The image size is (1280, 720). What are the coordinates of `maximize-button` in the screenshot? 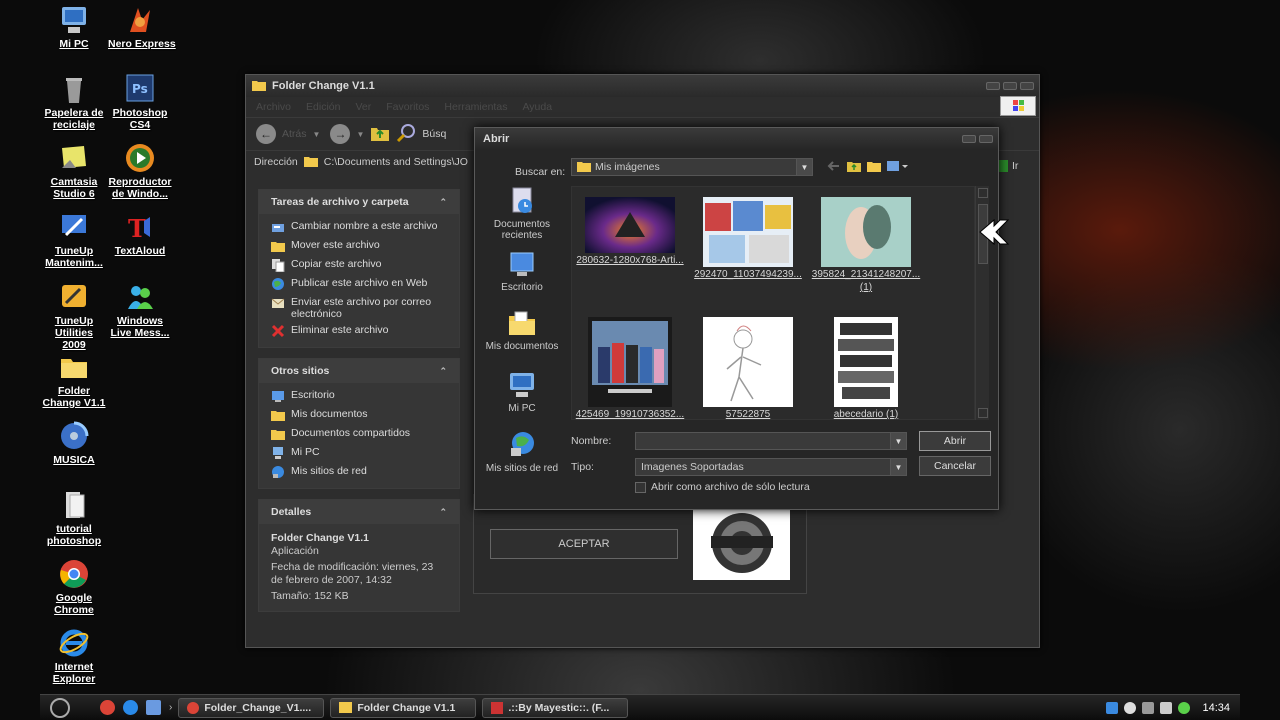 It's located at (1010, 86).